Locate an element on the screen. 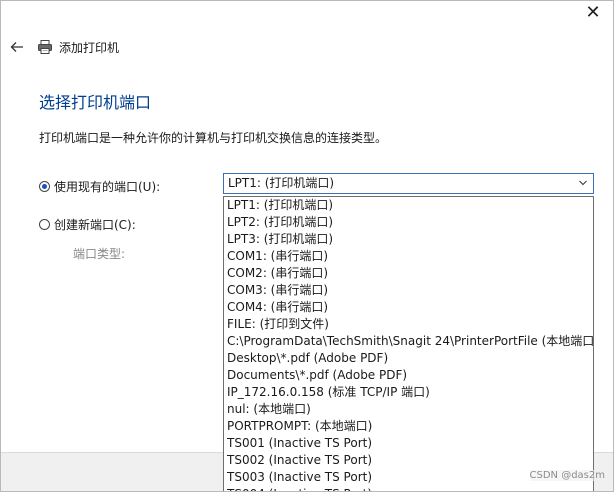  wizard-titlebar: 添加打印机 is located at coordinates (64, 47).